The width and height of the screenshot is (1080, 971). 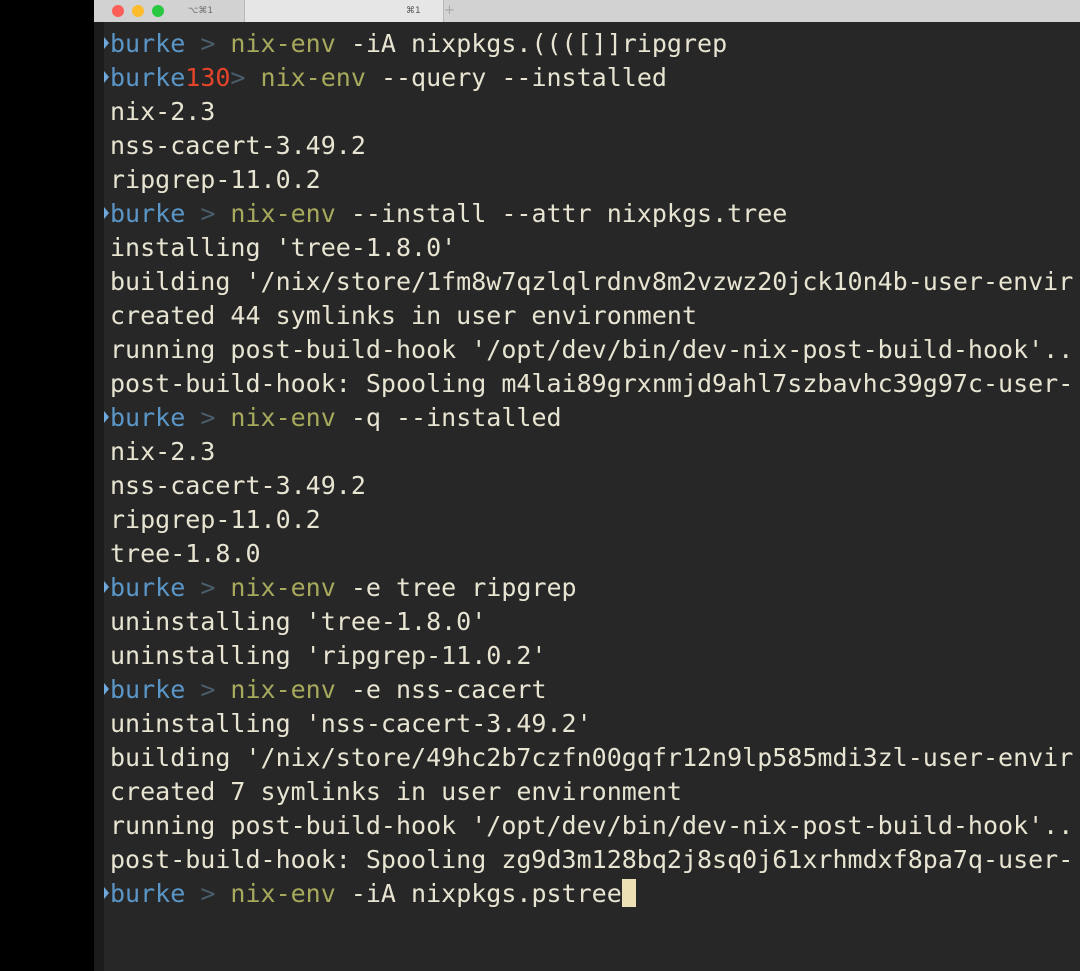 What do you see at coordinates (328, 655) in the screenshot?
I see `output-line: uninstalling 'ripgrep-11.0.2'` at bounding box center [328, 655].